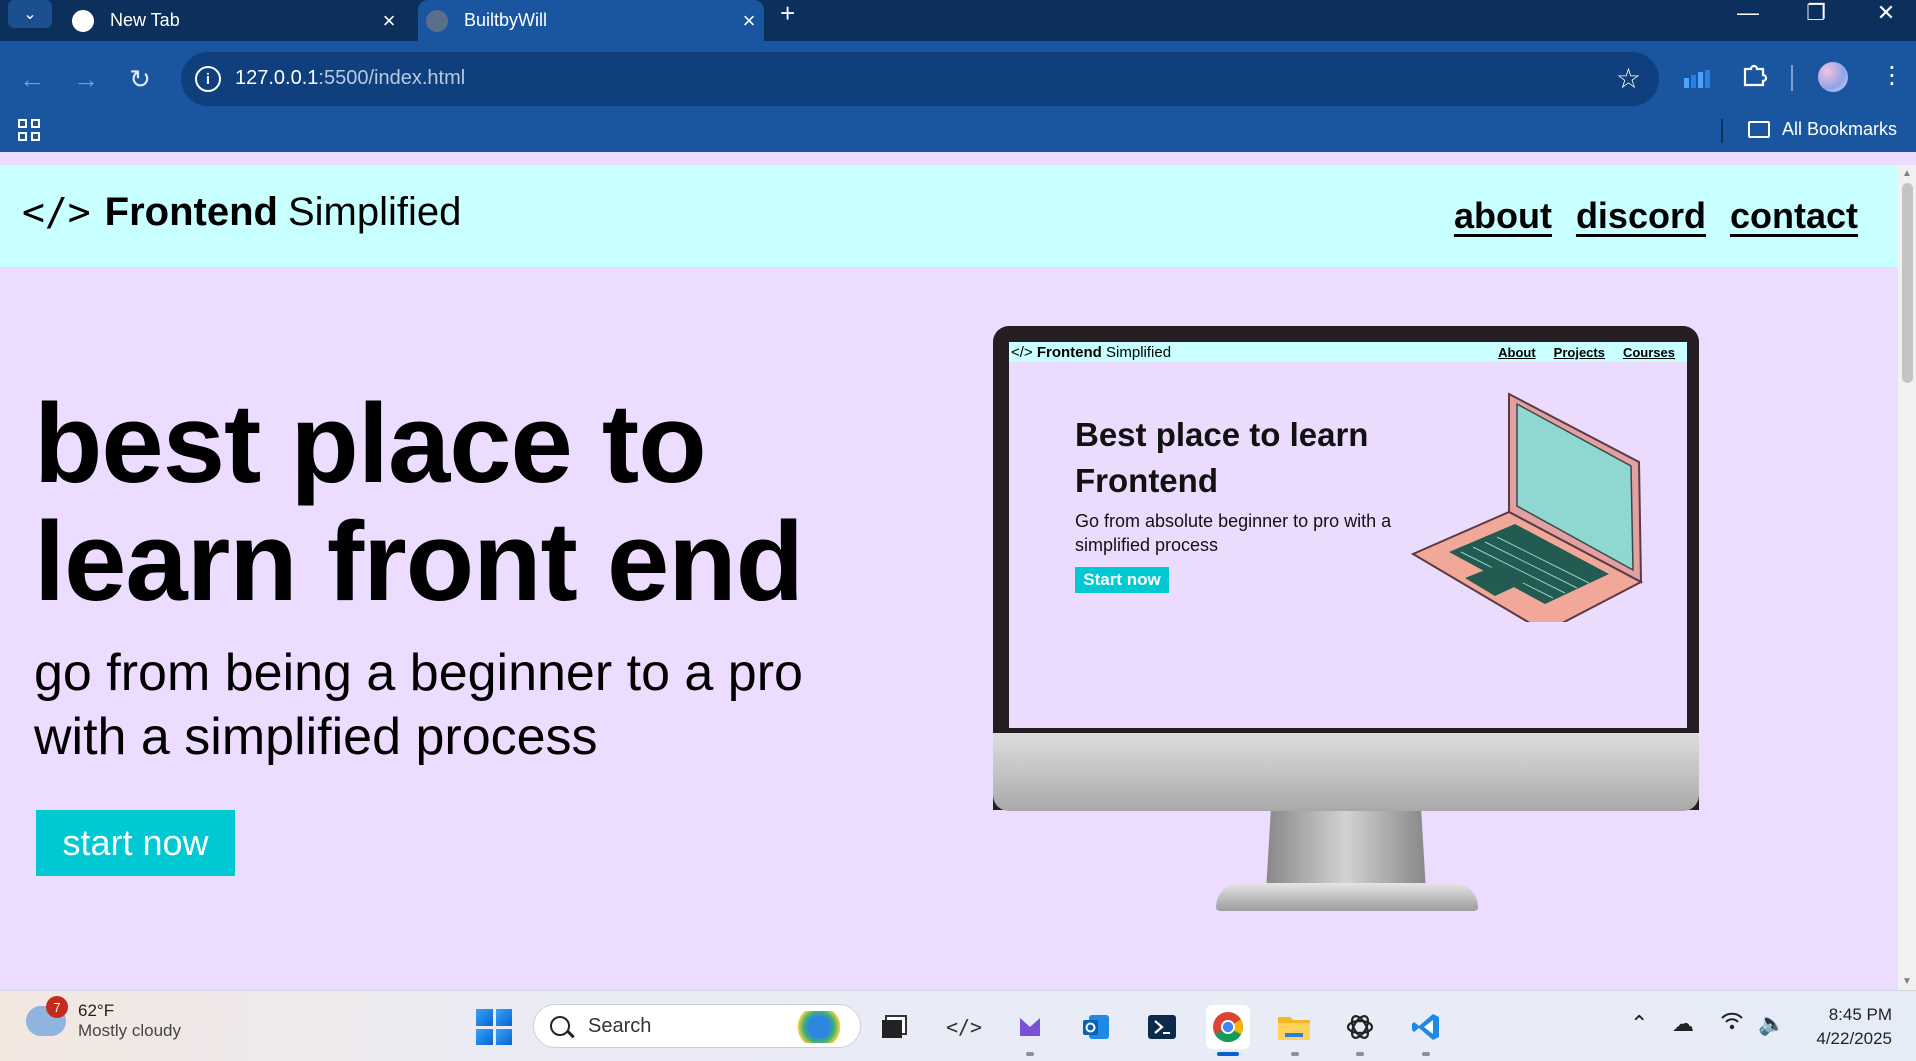 The height and width of the screenshot is (1061, 1916). I want to click on scroll-down-arrow-icon: ▼, so click(1907, 982).